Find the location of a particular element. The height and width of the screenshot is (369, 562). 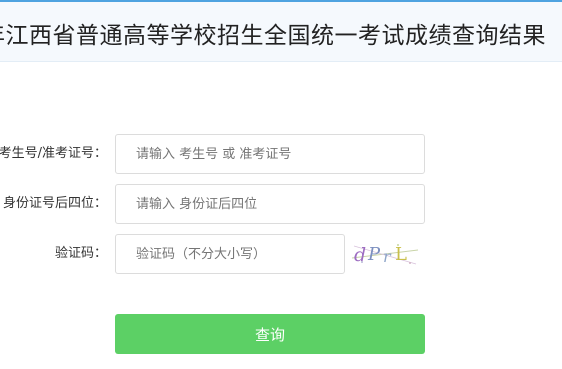

exam-id-label: 考生号/准考证号： is located at coordinates (53, 153).